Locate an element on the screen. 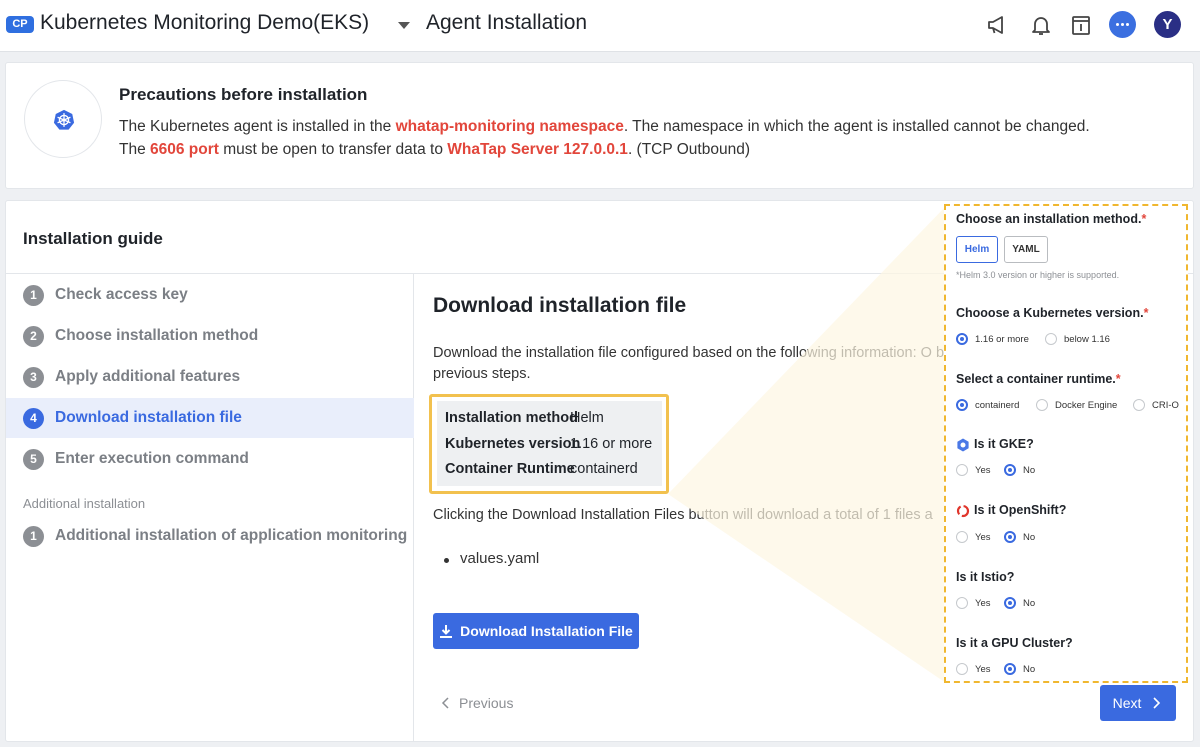 The image size is (1200, 747). megaphone-icon is located at coordinates (998, 25).